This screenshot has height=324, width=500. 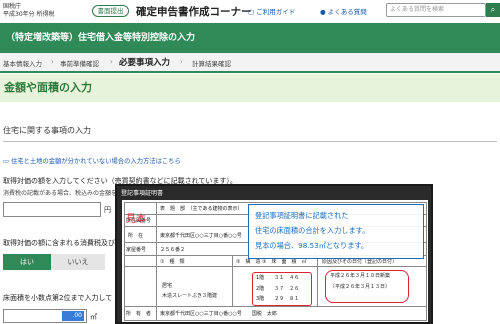 I want to click on help-link: ▭ 住宅と土地の金額が分かれていない場合の入力方法はこちら, so click(x=92, y=160).